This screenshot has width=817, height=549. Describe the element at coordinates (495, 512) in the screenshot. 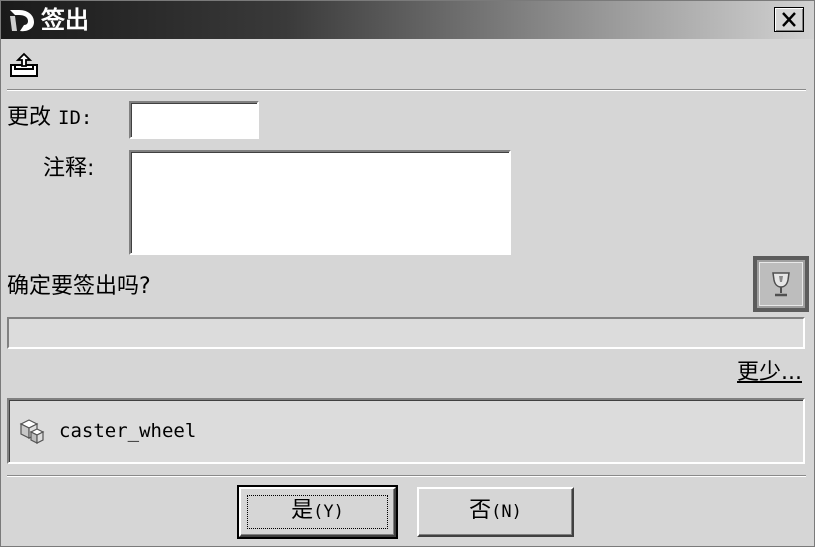

I see `no-button: 否(N)` at that location.